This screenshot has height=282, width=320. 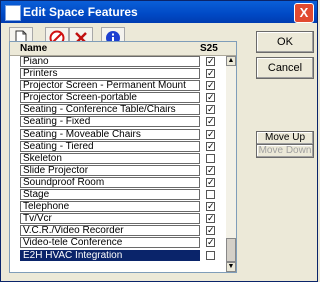 I want to click on scroll-down-arrow-icon: ▼, so click(x=231, y=267).